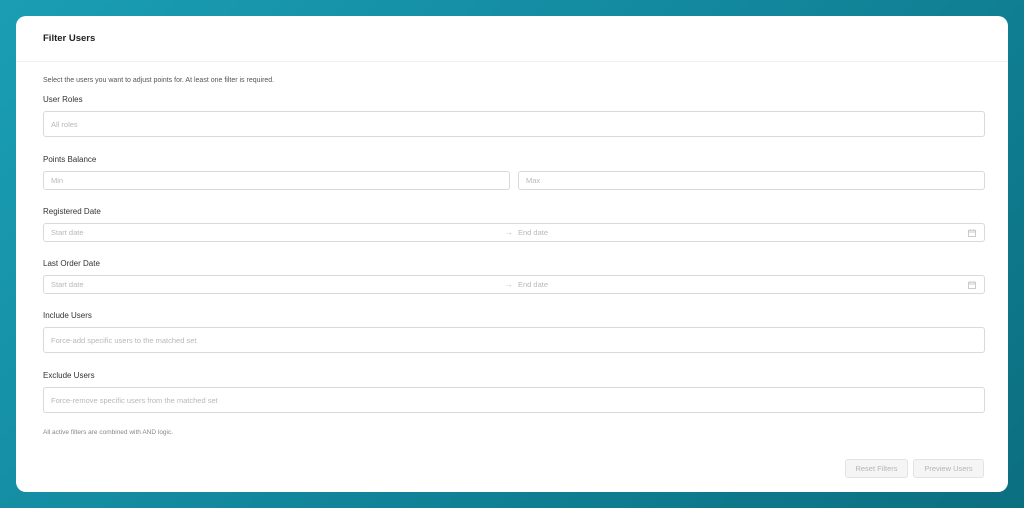 The image size is (1024, 508). I want to click on registered-date-label: Registered Date, so click(72, 211).